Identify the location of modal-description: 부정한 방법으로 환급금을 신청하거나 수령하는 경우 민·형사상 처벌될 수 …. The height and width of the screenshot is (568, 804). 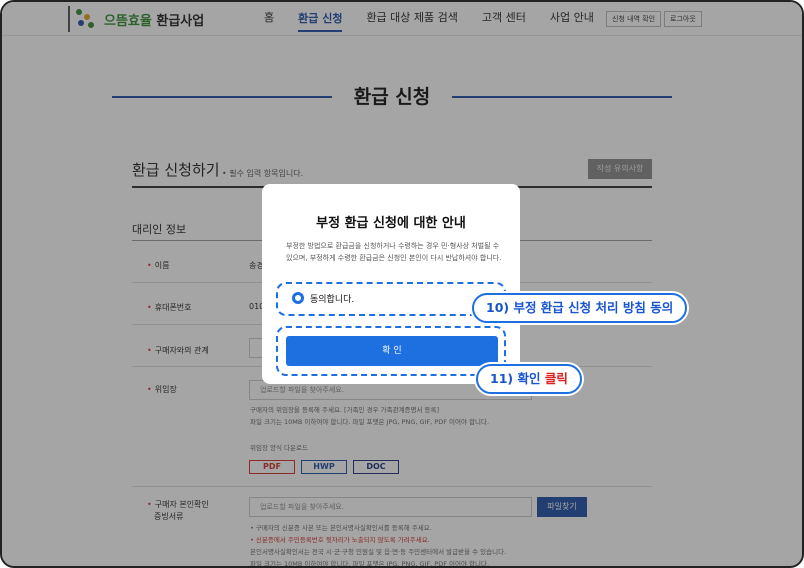
(394, 252).